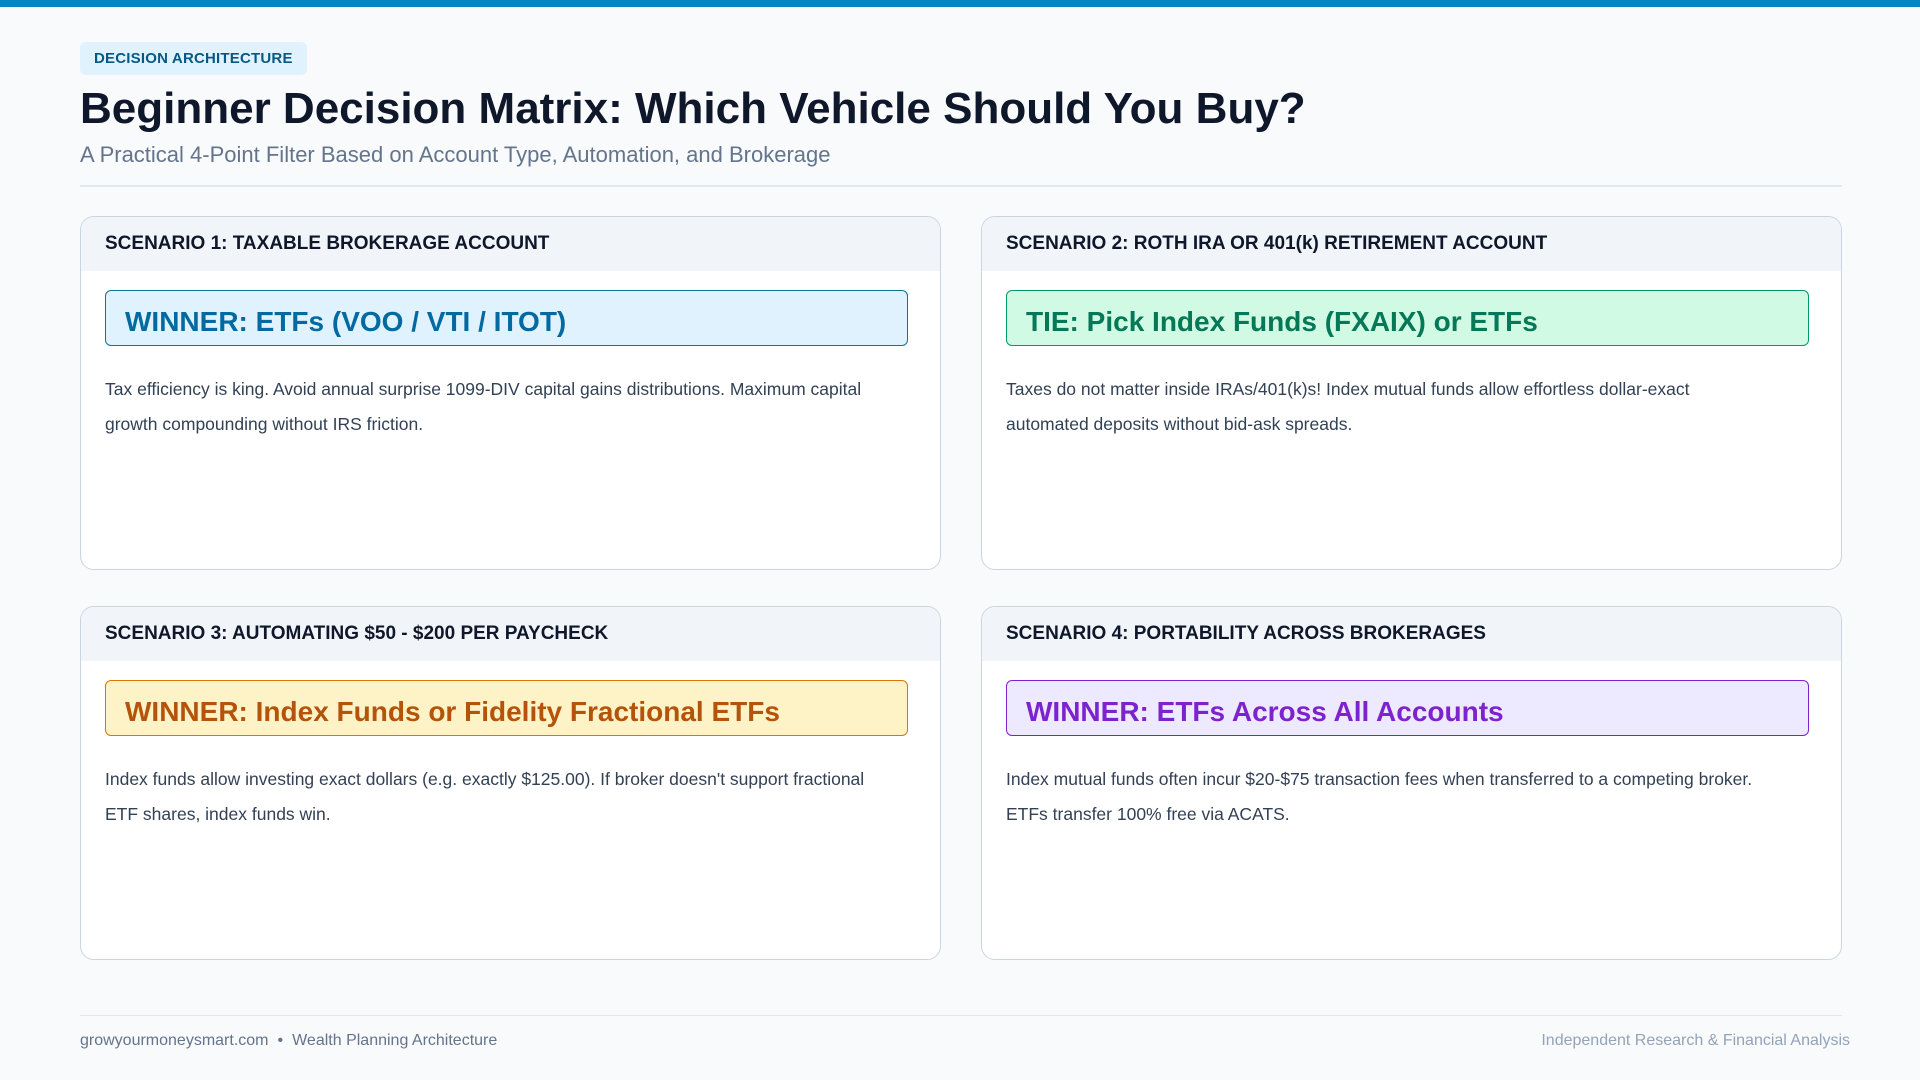 This screenshot has height=1080, width=1920. Describe the element at coordinates (193, 58) in the screenshot. I see `category-badge: DECISION ARCHITECTURE` at that location.